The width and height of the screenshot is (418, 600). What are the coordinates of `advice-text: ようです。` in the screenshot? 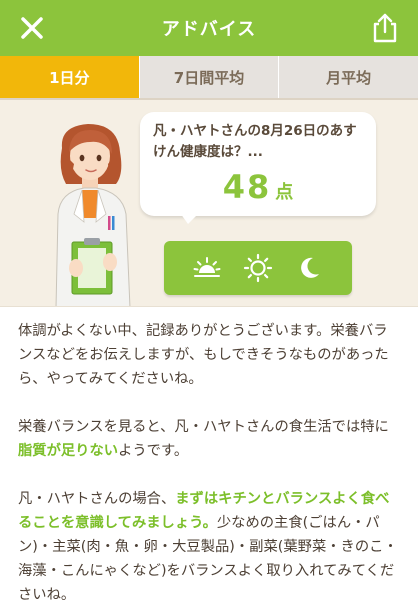 It's located at (153, 451).